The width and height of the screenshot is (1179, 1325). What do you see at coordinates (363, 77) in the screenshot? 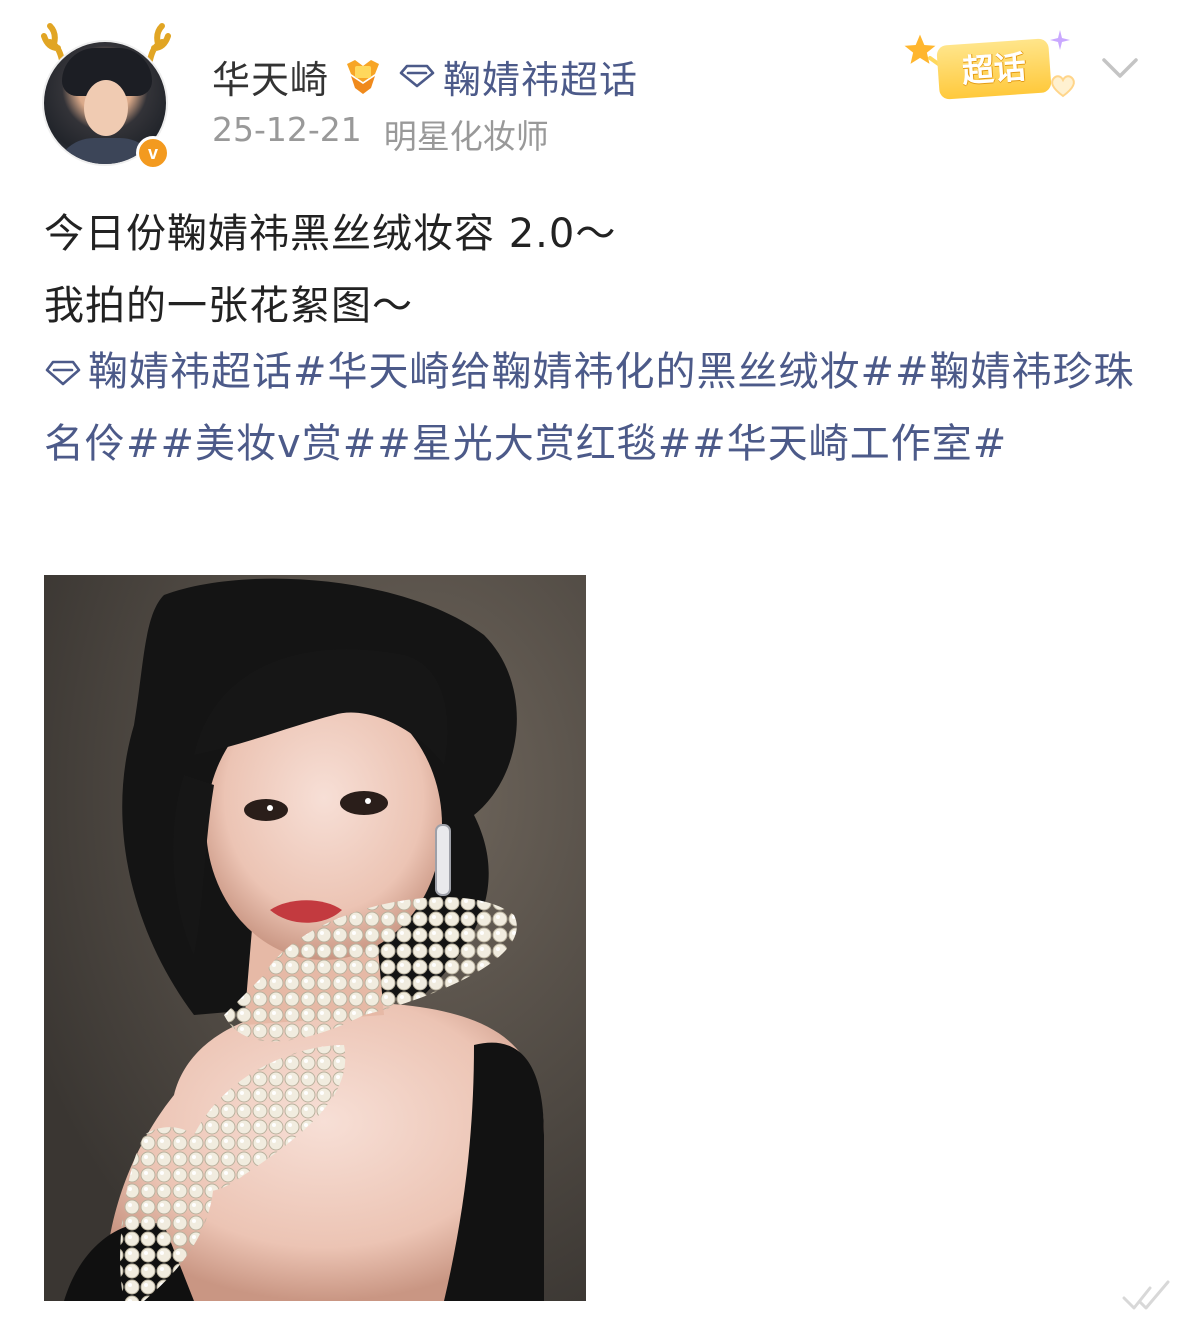
I see `fan-level-badge-icon` at bounding box center [363, 77].